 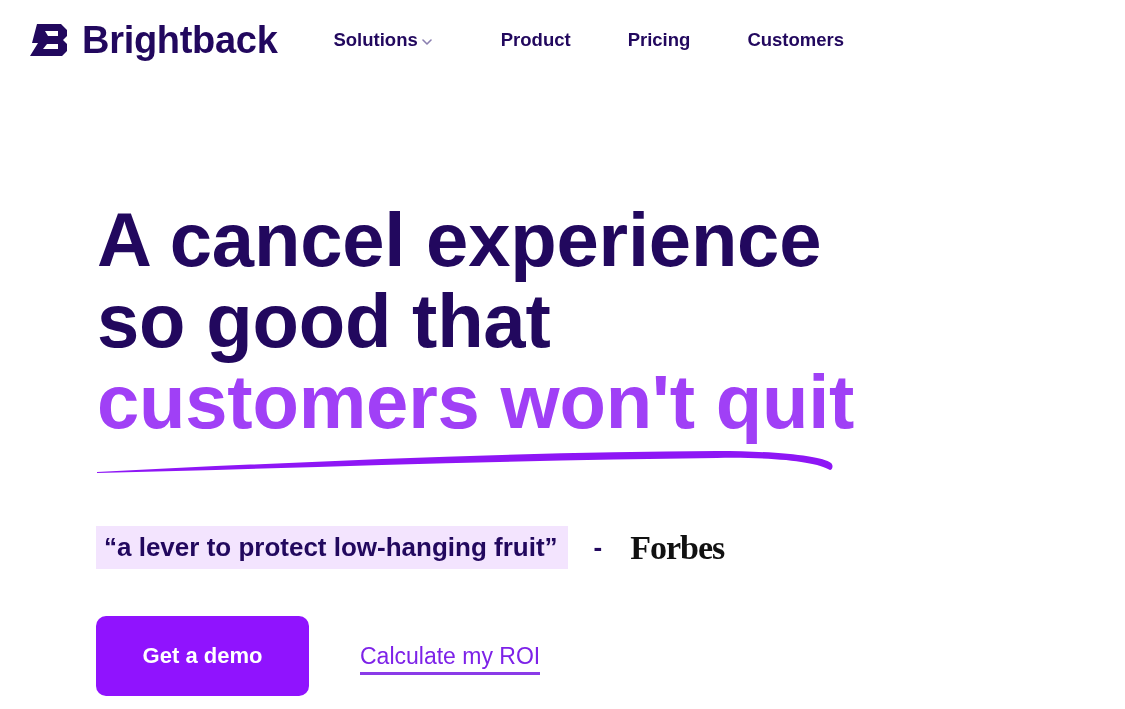 I want to click on quote-text: “a lever to protect low-hanging fruit”, so click(x=332, y=547).